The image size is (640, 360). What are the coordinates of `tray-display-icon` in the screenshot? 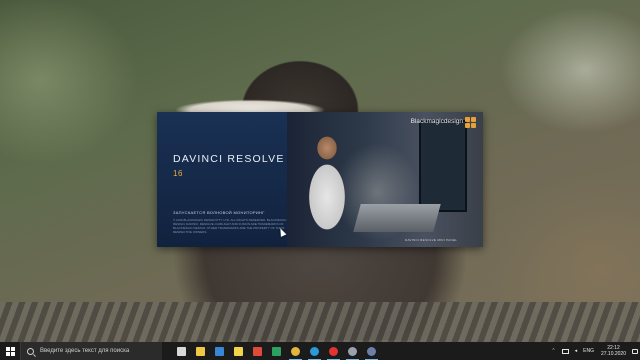 It's located at (565, 351).